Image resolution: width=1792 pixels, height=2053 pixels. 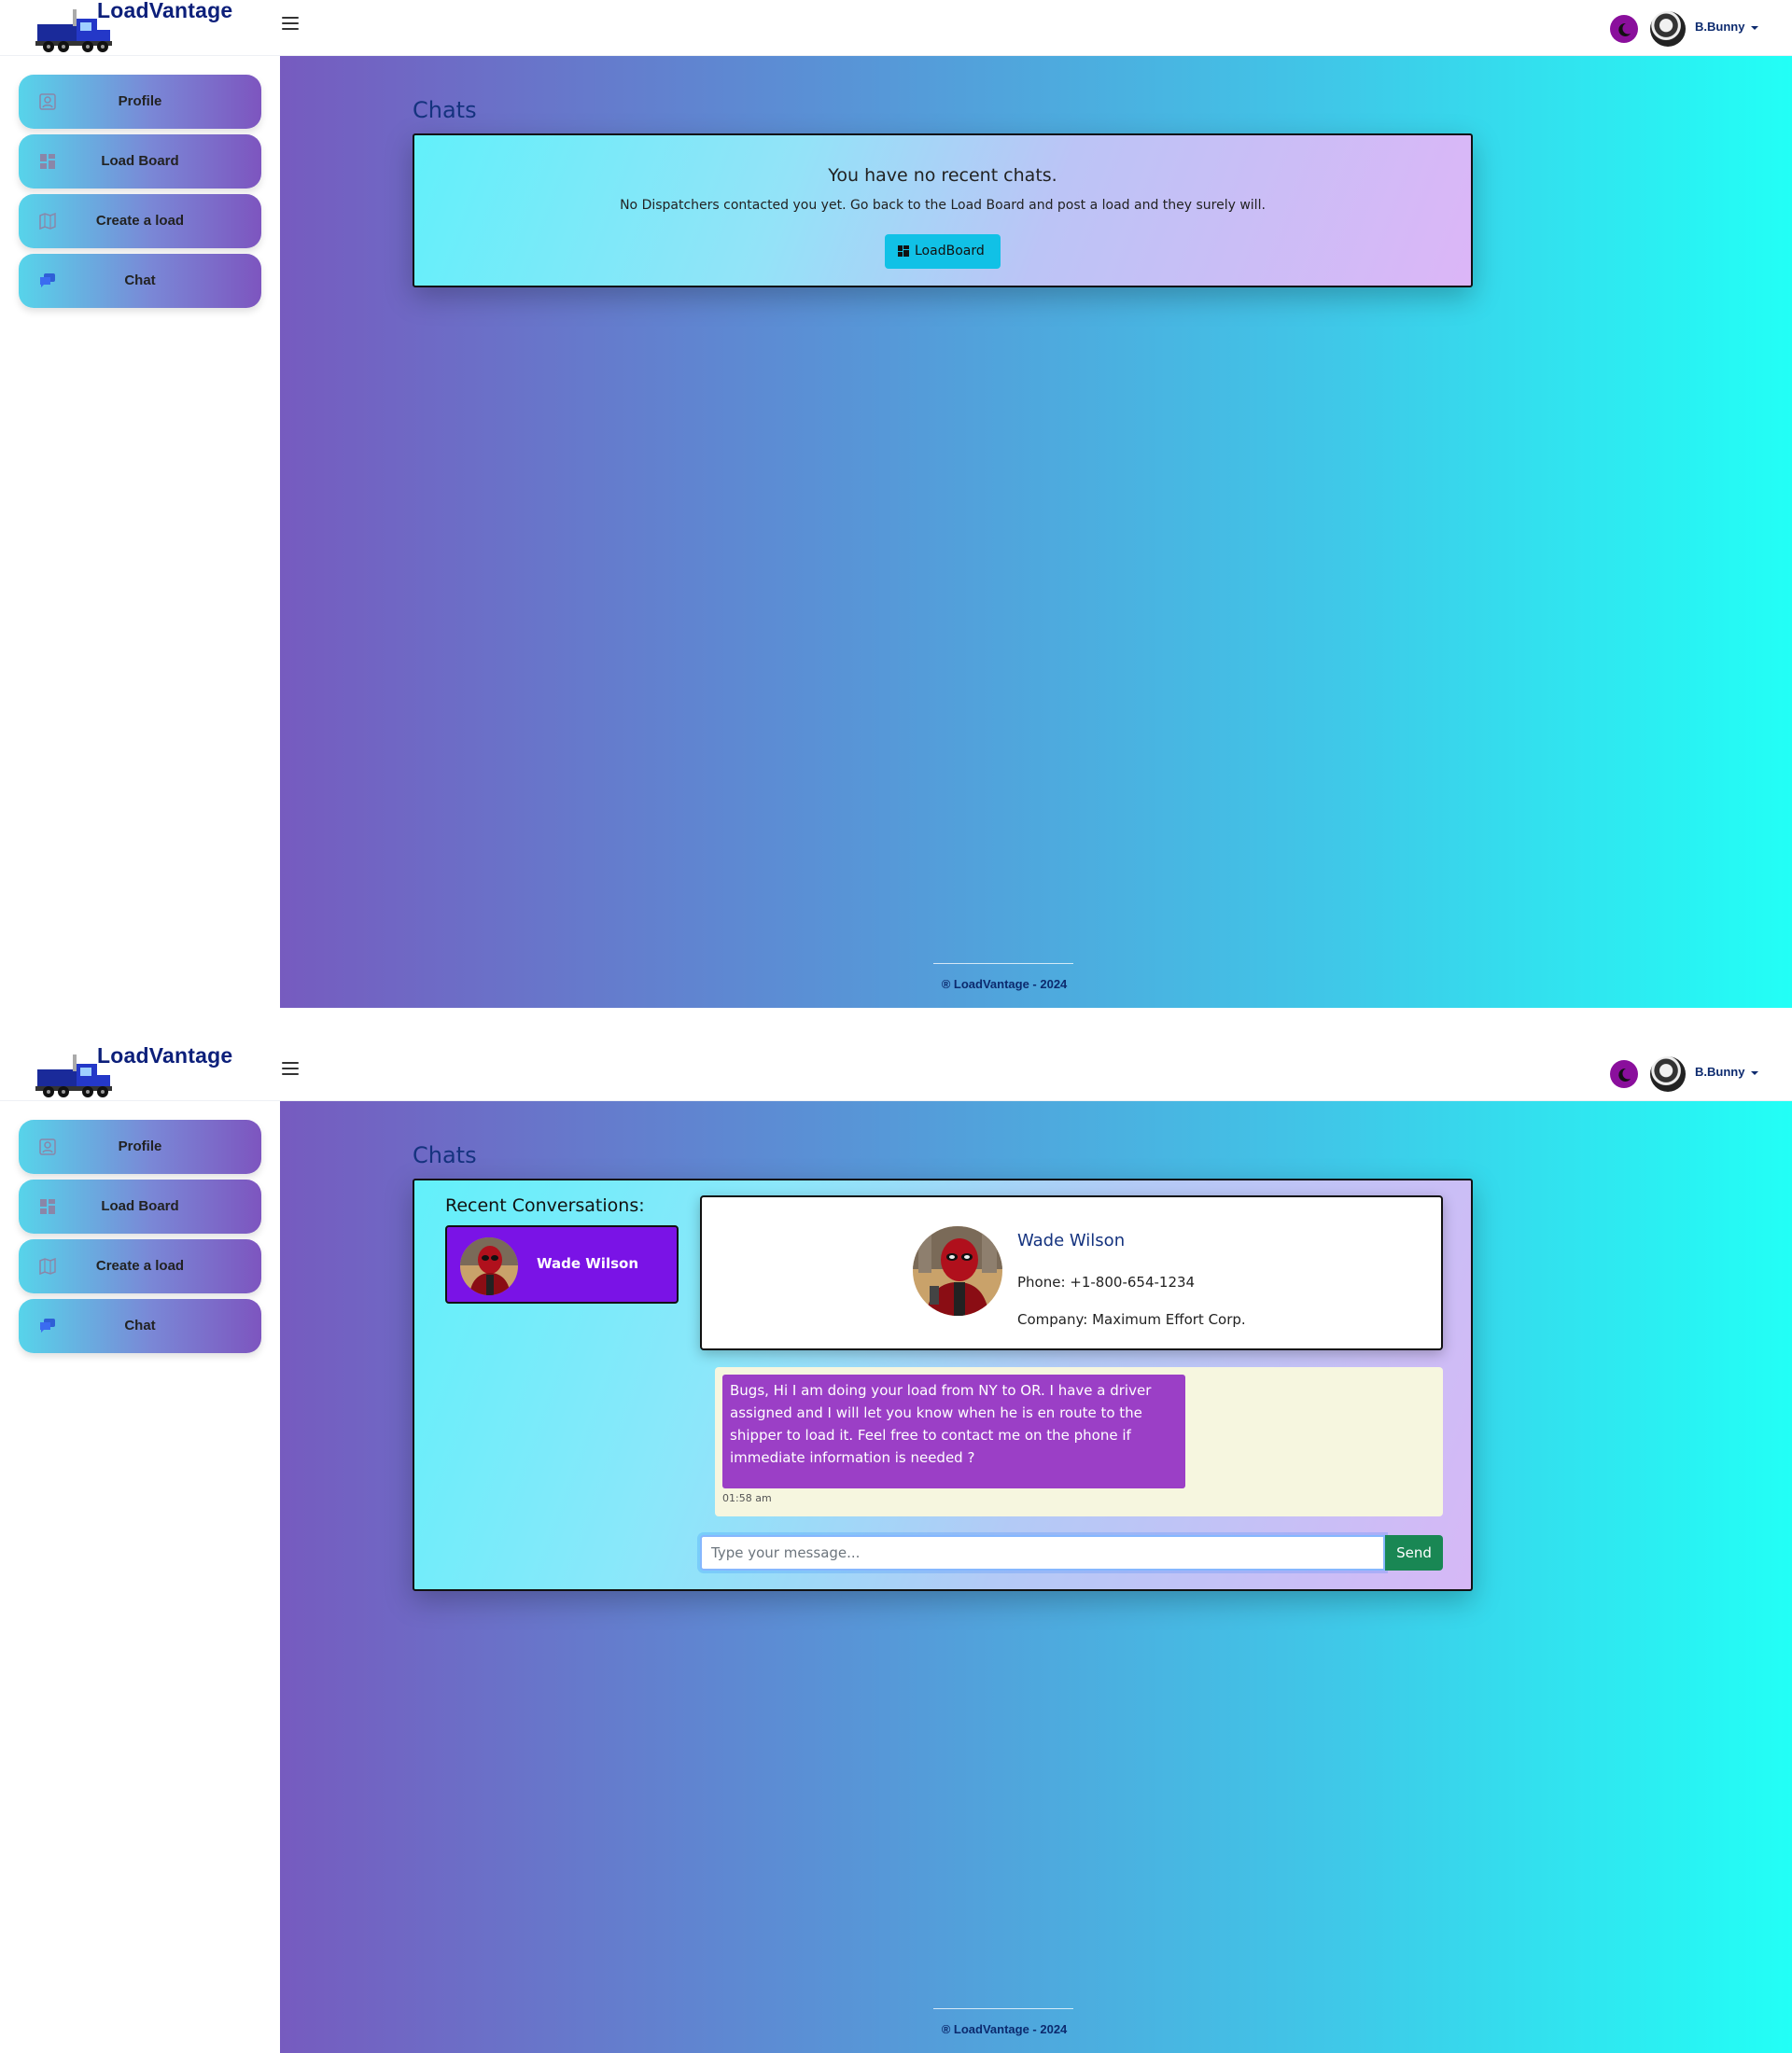 What do you see at coordinates (1042, 1553) in the screenshot?
I see `message-input` at bounding box center [1042, 1553].